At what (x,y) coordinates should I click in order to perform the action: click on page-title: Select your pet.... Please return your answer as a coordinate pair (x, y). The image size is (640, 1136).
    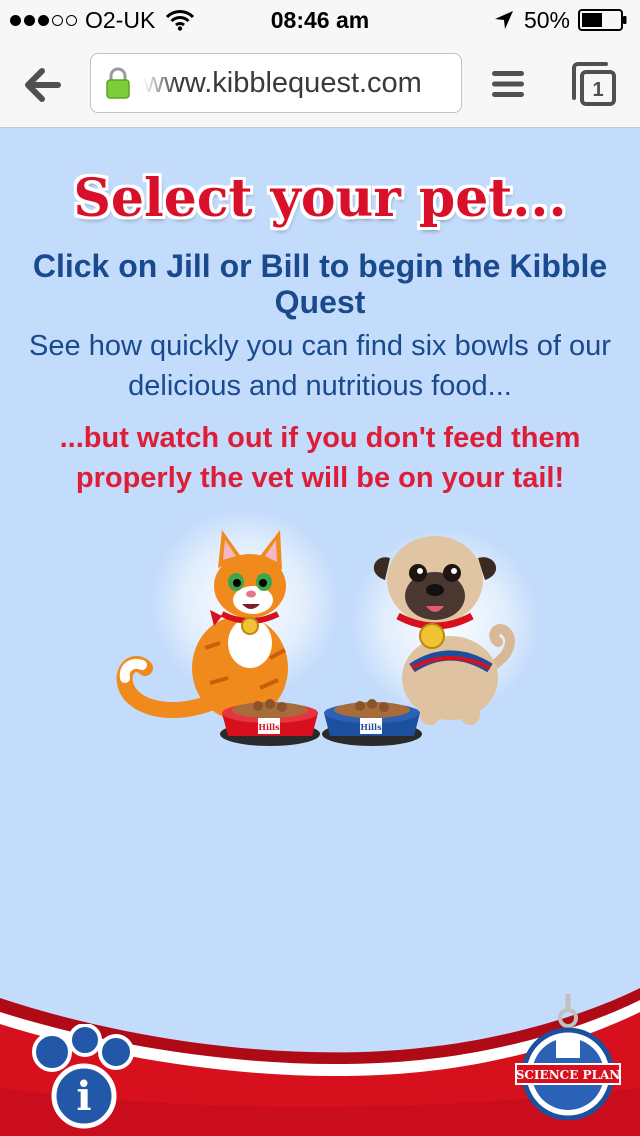
    Looking at the image, I should click on (320, 198).